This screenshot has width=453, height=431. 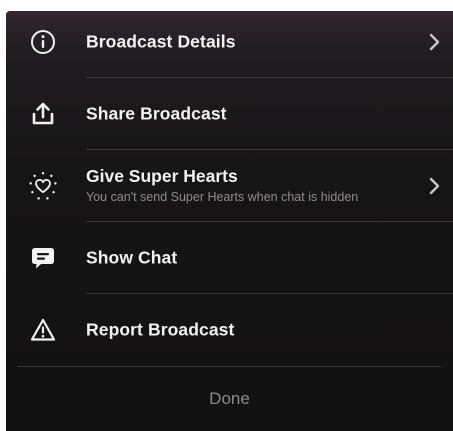 What do you see at coordinates (132, 257) in the screenshot?
I see `show-chat-label: Show Chat` at bounding box center [132, 257].